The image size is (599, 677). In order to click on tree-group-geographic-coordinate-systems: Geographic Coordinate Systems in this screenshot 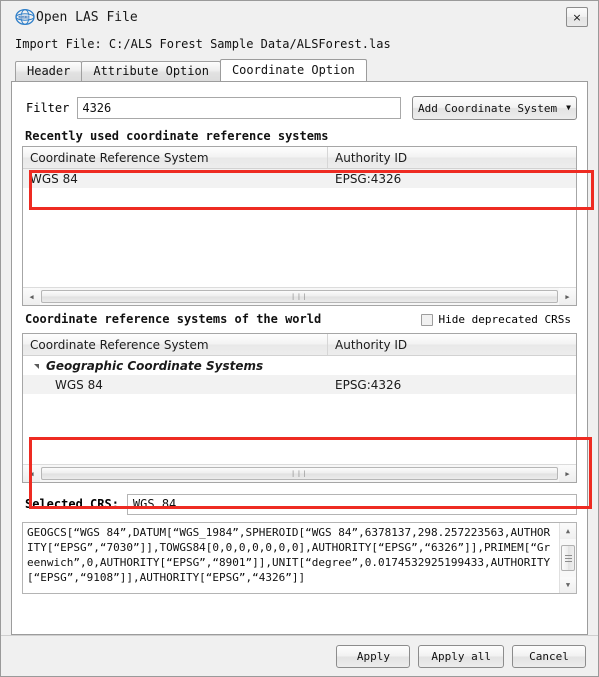, I will do `click(299, 365)`.